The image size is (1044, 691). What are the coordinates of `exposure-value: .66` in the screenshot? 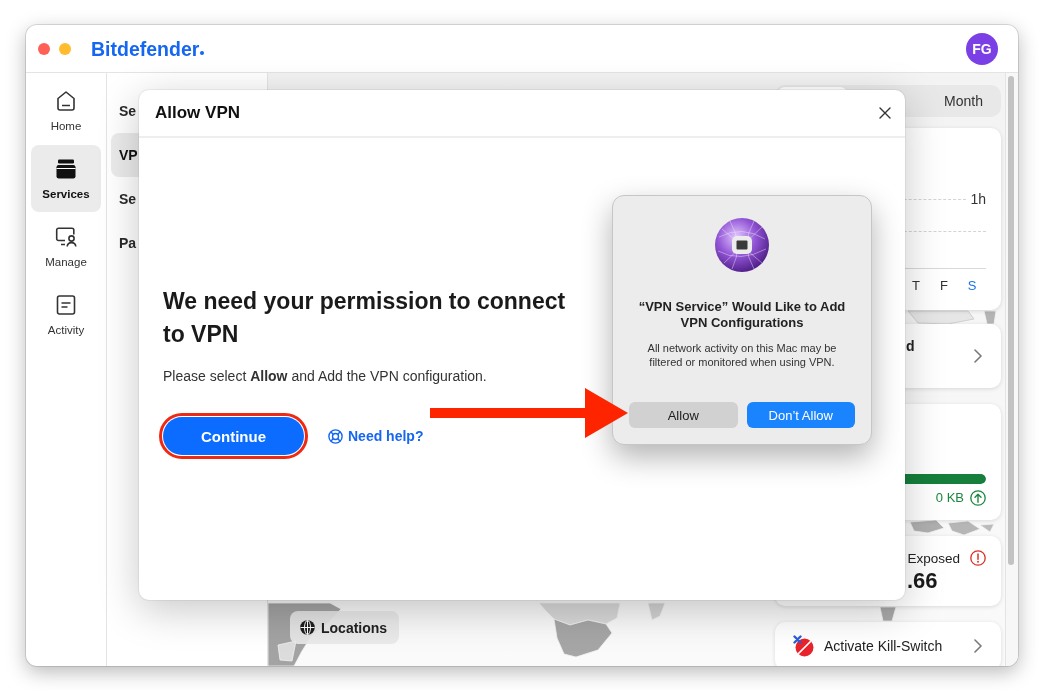 It's located at (922, 581).